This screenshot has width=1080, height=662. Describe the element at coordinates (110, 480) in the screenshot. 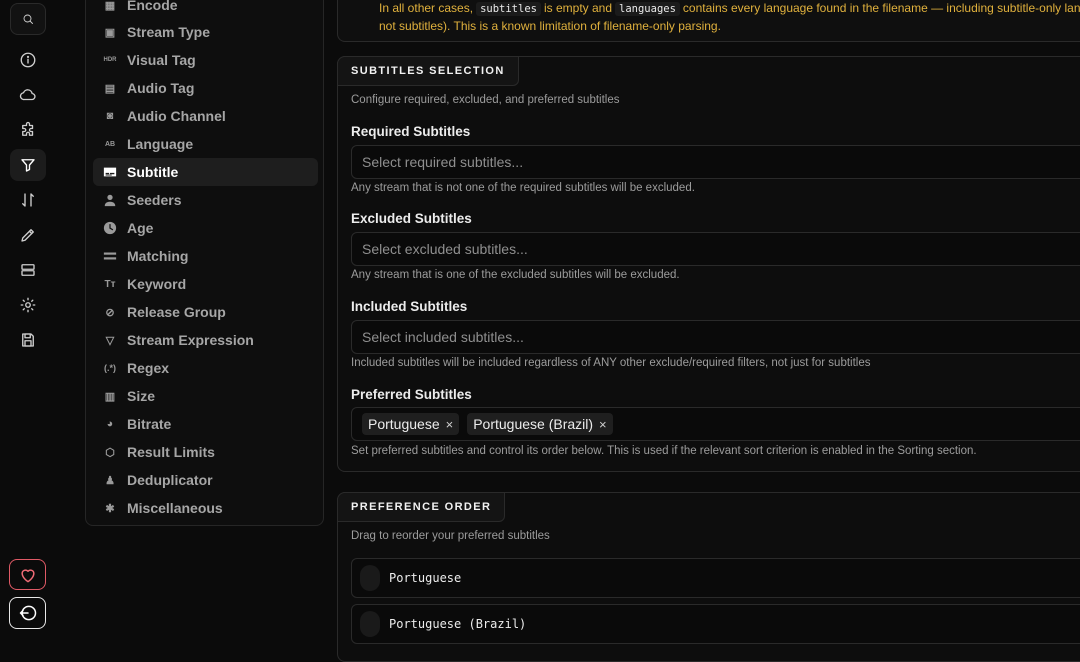

I see `stamp-icon: ♟` at that location.